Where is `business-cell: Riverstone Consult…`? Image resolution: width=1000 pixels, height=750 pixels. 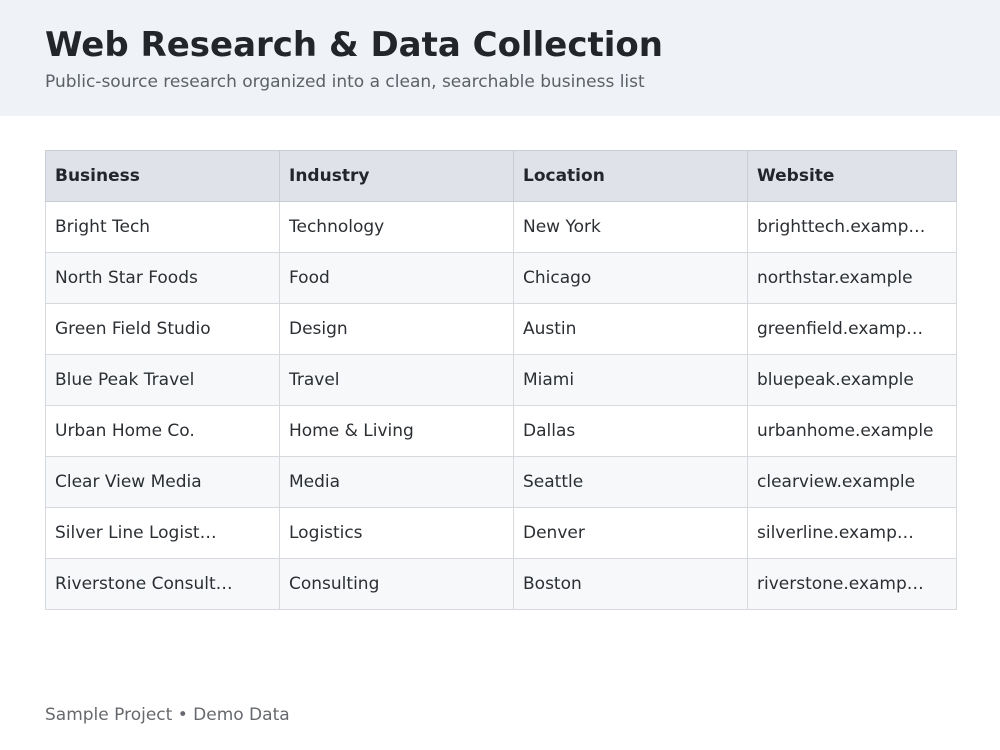
business-cell: Riverstone Consult… is located at coordinates (162, 584).